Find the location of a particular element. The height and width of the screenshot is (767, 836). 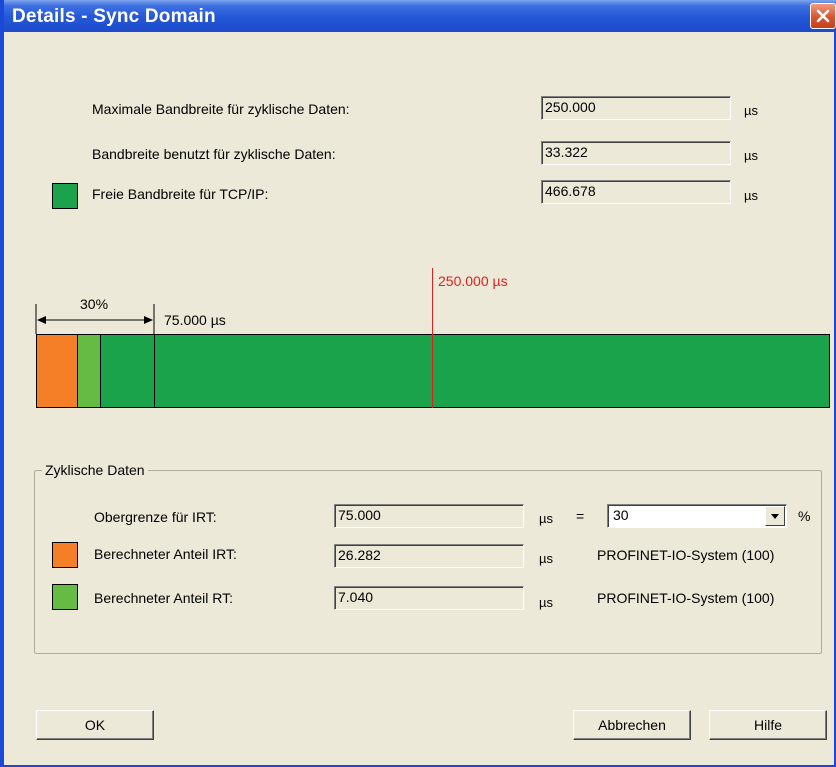

ok-button: OK is located at coordinates (95, 725).